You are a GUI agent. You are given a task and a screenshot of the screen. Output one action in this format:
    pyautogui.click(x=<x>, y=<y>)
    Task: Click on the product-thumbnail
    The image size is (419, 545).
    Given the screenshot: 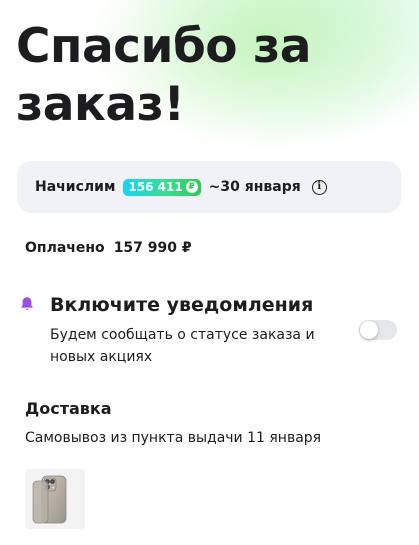 What is the action you would take?
    pyautogui.click(x=55, y=499)
    